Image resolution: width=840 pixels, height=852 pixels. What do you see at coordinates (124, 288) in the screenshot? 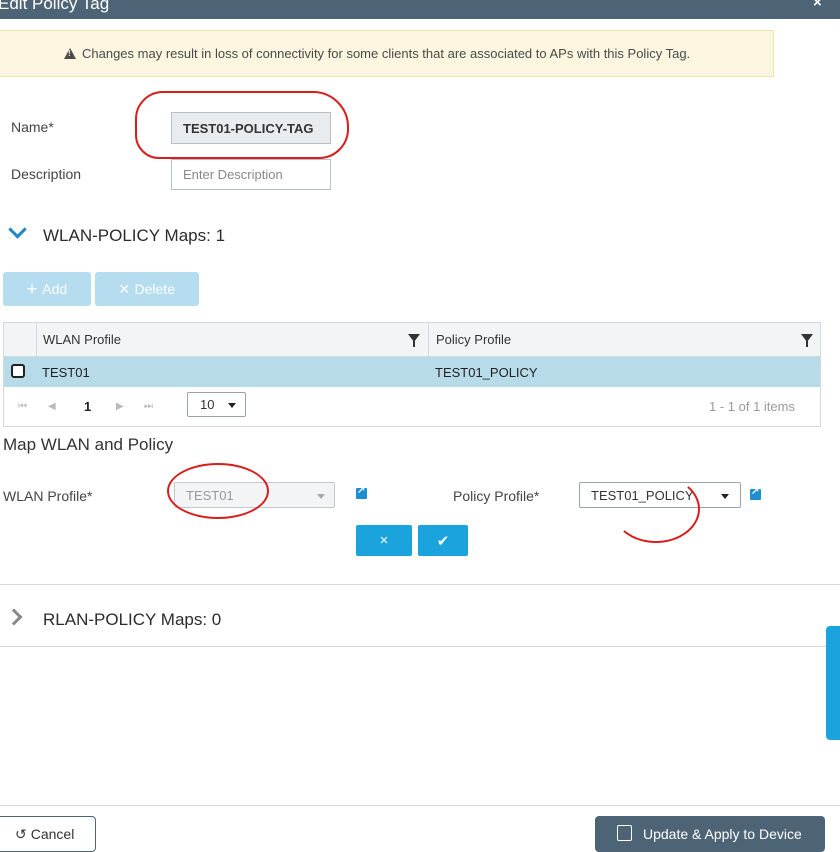
I see `x-icon: ×` at bounding box center [124, 288].